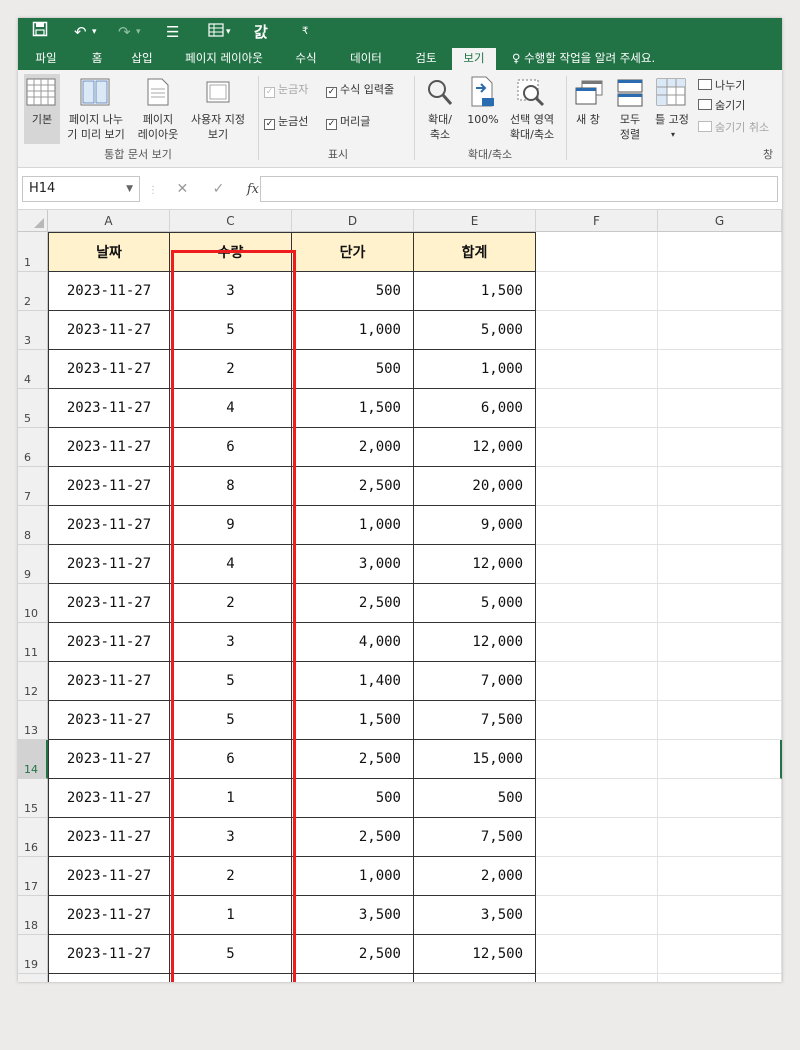 The width and height of the screenshot is (800, 1050). What do you see at coordinates (286, 90) in the screenshot?
I see `ruler-checkbox: ✓ 눈금자` at bounding box center [286, 90].